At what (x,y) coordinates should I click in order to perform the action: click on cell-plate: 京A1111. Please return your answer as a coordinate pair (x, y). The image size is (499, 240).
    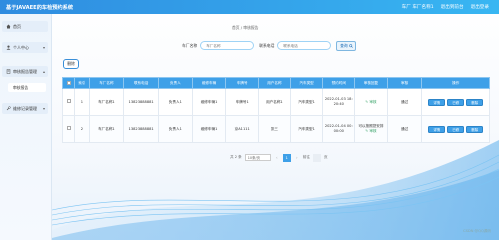
    Looking at the image, I should click on (242, 129).